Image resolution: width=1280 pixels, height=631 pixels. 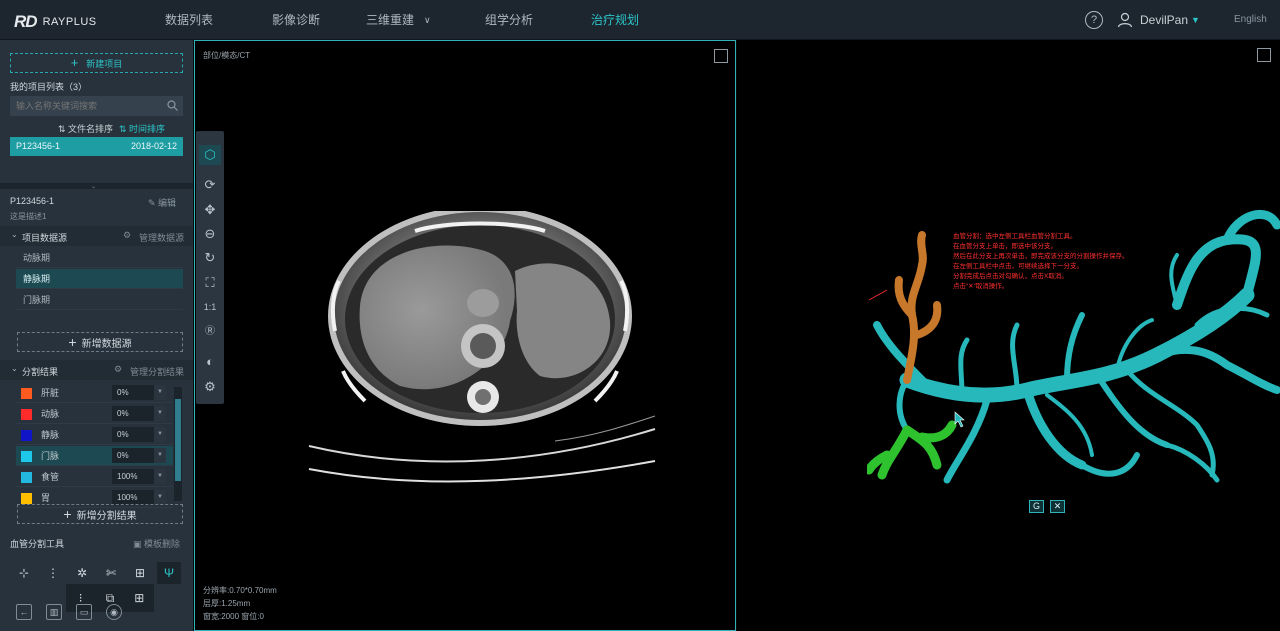 I want to click on username: DevilPan, so click(x=1164, y=20).